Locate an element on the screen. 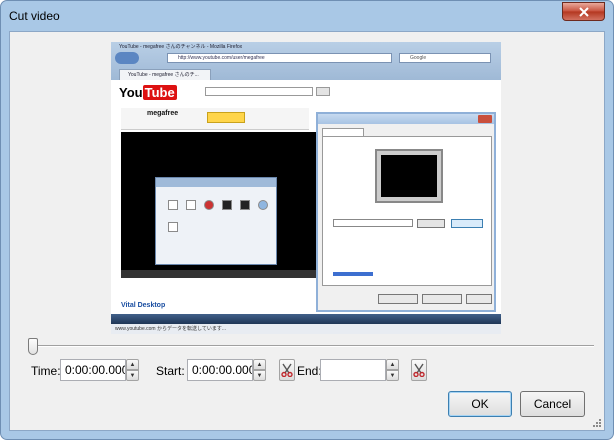 This screenshot has height=440, width=614. preview-subscribe is located at coordinates (226, 117).